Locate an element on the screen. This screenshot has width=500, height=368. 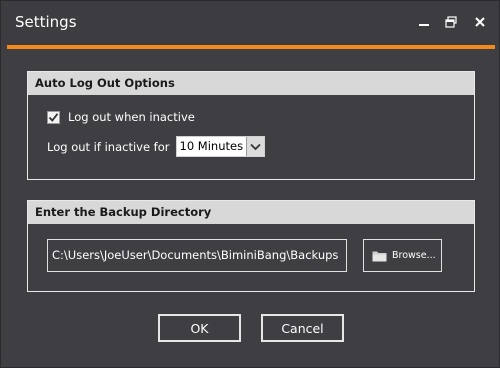
ok-button: OK is located at coordinates (199, 328).